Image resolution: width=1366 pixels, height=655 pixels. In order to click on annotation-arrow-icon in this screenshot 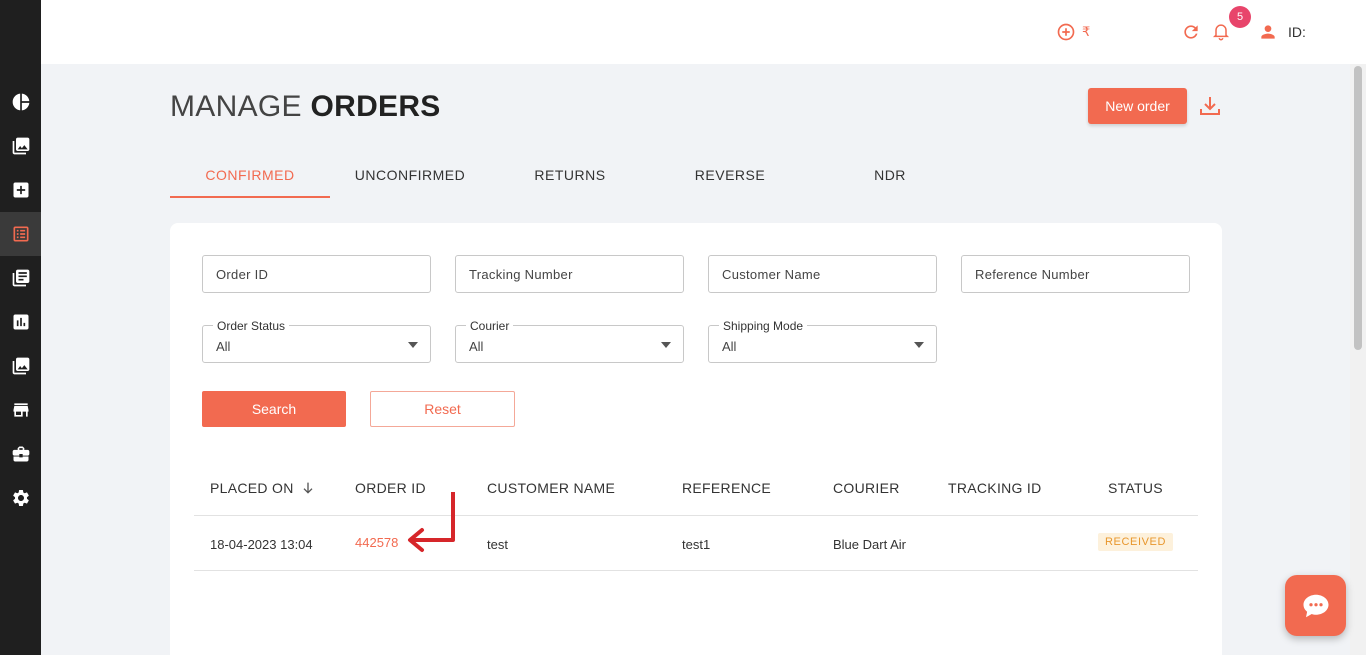, I will do `click(431, 522)`.